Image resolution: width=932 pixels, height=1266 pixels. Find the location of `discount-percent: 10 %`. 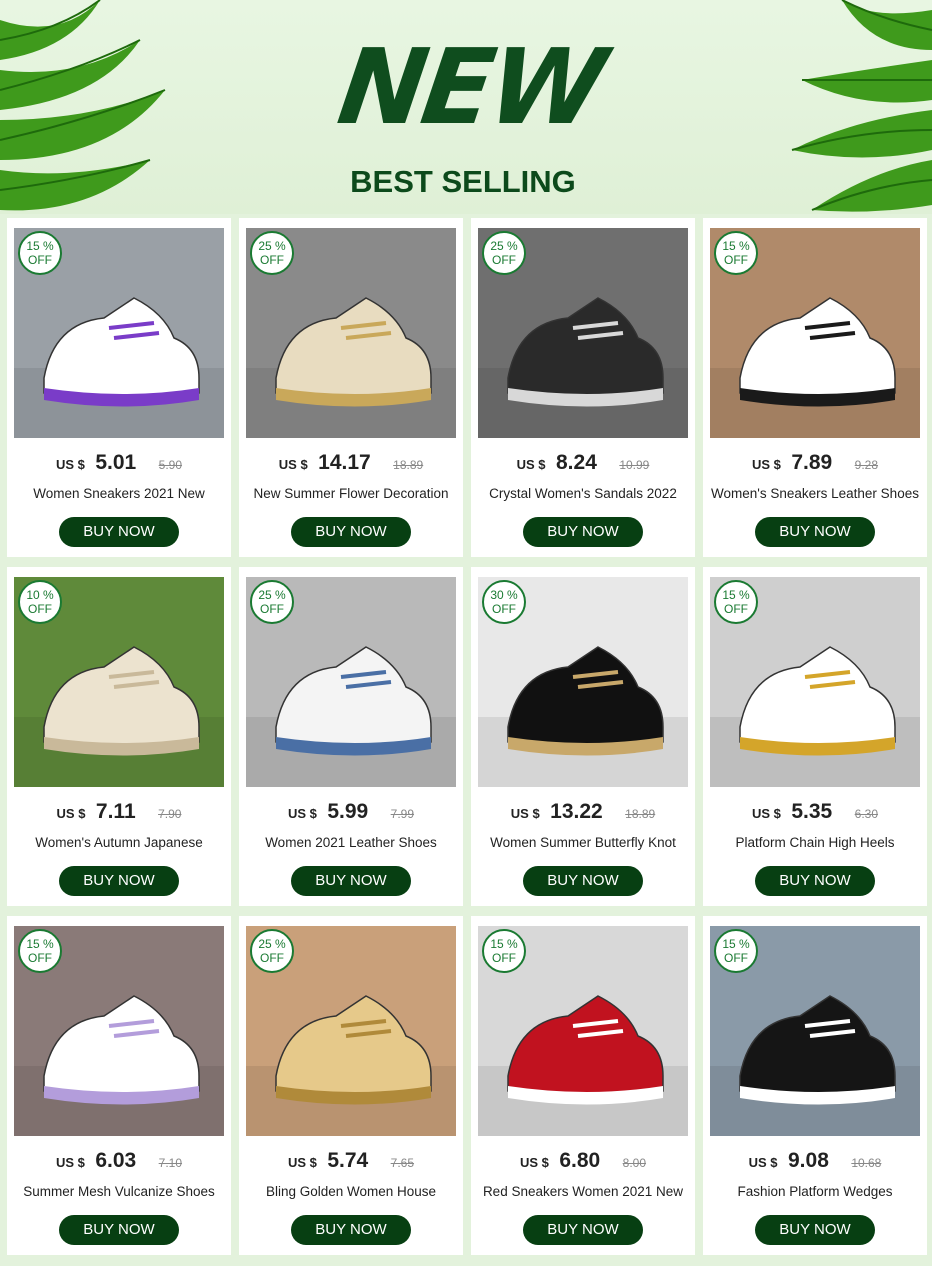

discount-percent: 10 % is located at coordinates (40, 595).